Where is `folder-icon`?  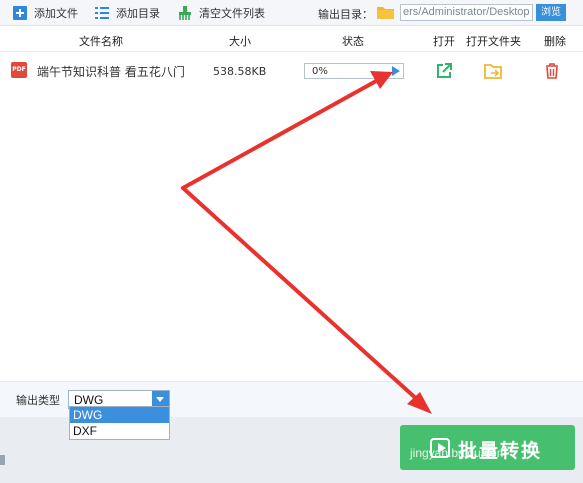
folder-icon is located at coordinates (385, 12).